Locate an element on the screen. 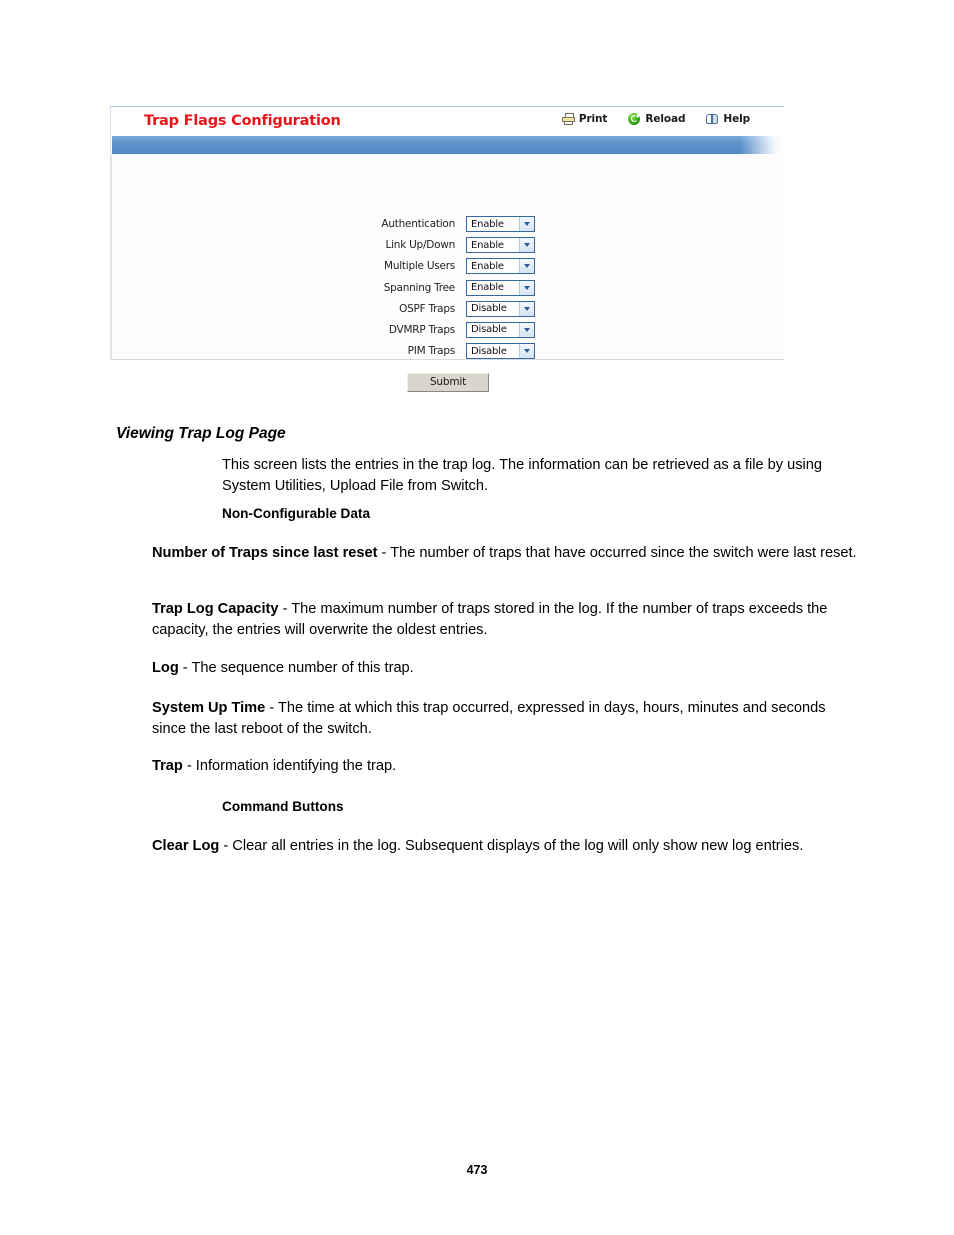 The image size is (954, 1235). term-number-of-traps: Number of Traps since last reset is located at coordinates (265, 553).